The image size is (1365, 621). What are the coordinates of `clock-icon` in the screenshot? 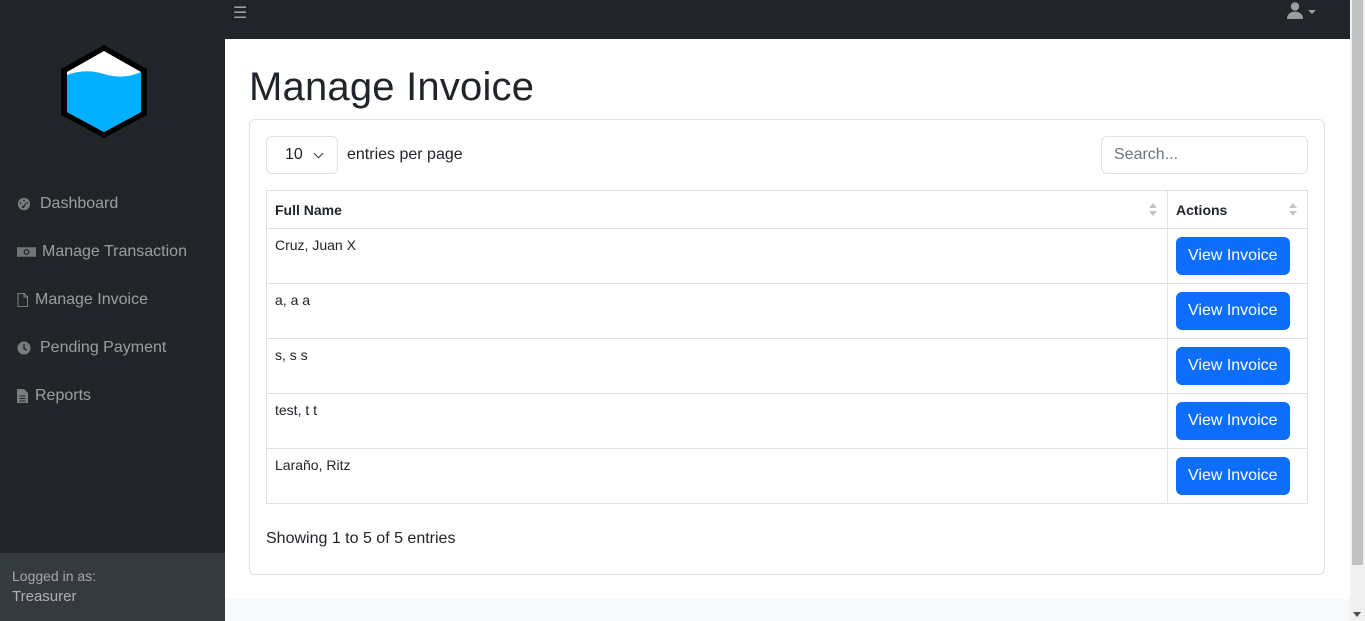 It's located at (24, 348).